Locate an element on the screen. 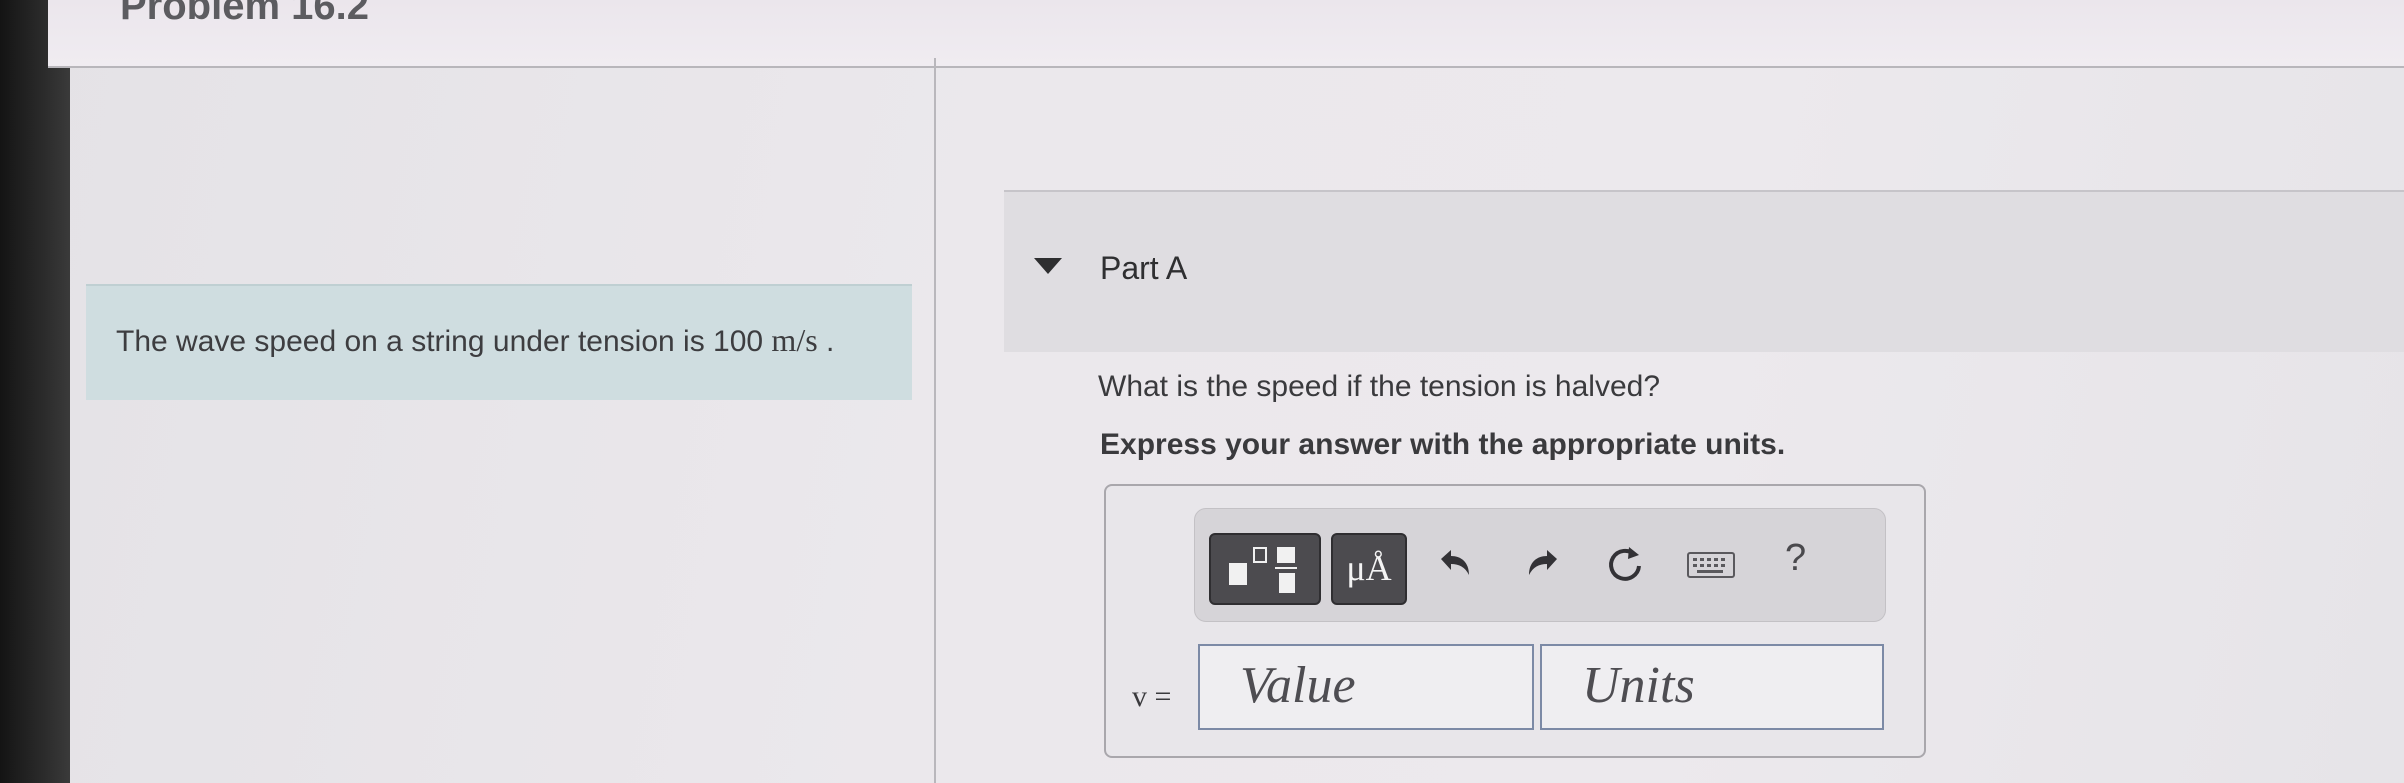 This screenshot has width=2404, height=783. variable-label: v = is located at coordinates (1152, 696).